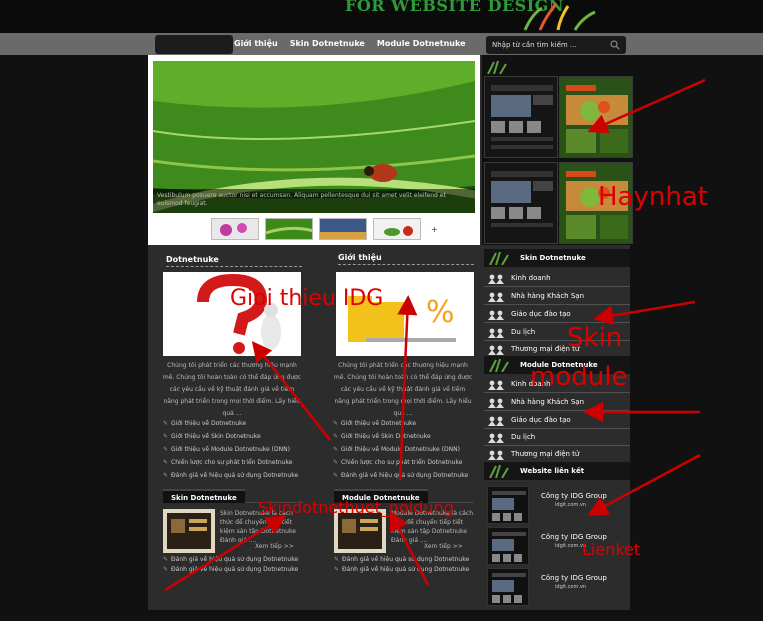 This screenshot has height=621, width=763. What do you see at coordinates (256, 43) in the screenshot?
I see `nav-item-gioi-thieu: Giới thiệu` at bounding box center [256, 43].